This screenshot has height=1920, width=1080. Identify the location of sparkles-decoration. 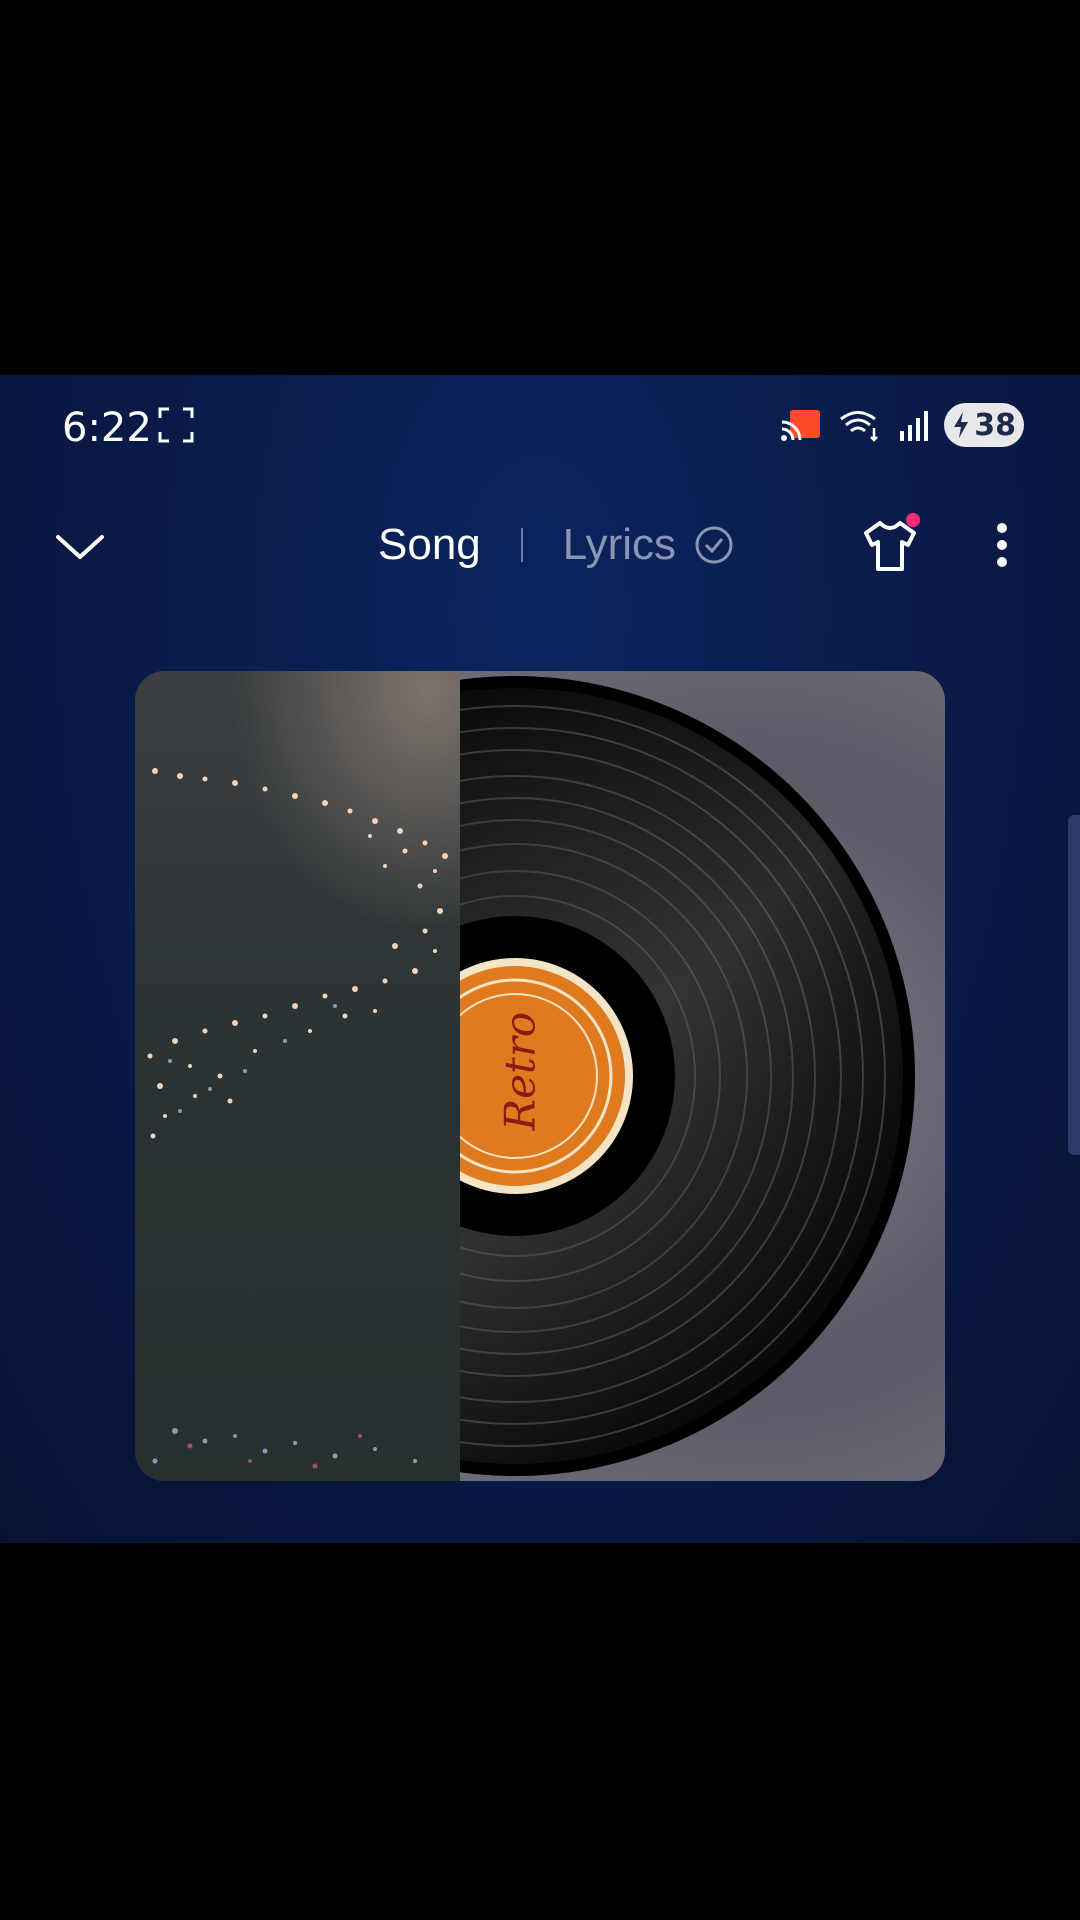
(297, 1070).